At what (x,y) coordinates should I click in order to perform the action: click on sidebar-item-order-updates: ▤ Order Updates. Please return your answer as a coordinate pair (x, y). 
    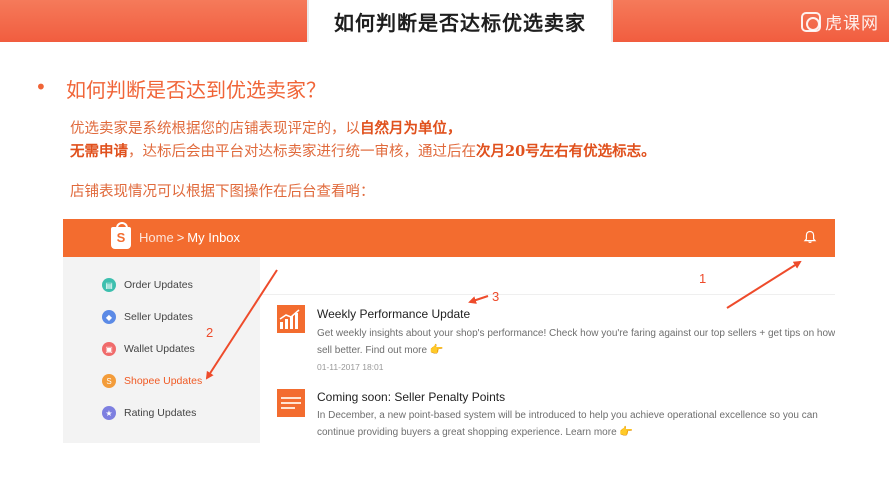
    Looking at the image, I should click on (147, 285).